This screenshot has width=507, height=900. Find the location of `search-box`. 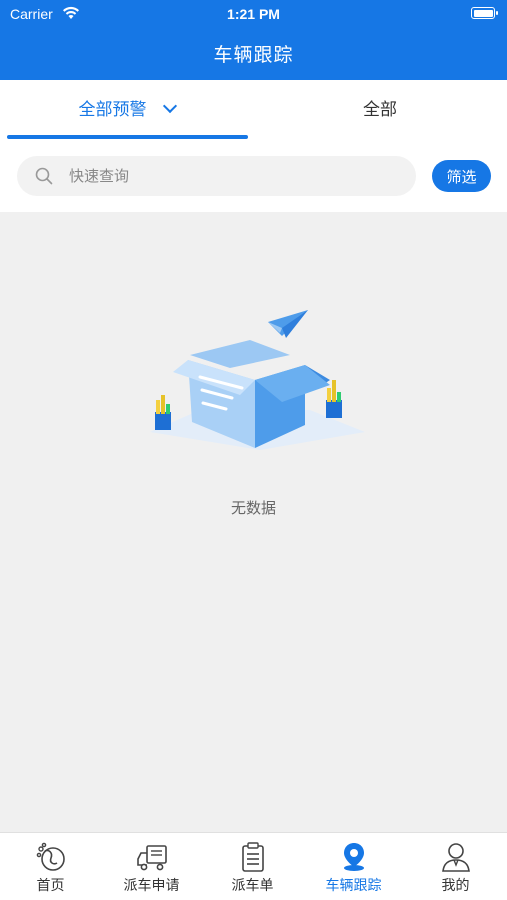

search-box is located at coordinates (216, 176).